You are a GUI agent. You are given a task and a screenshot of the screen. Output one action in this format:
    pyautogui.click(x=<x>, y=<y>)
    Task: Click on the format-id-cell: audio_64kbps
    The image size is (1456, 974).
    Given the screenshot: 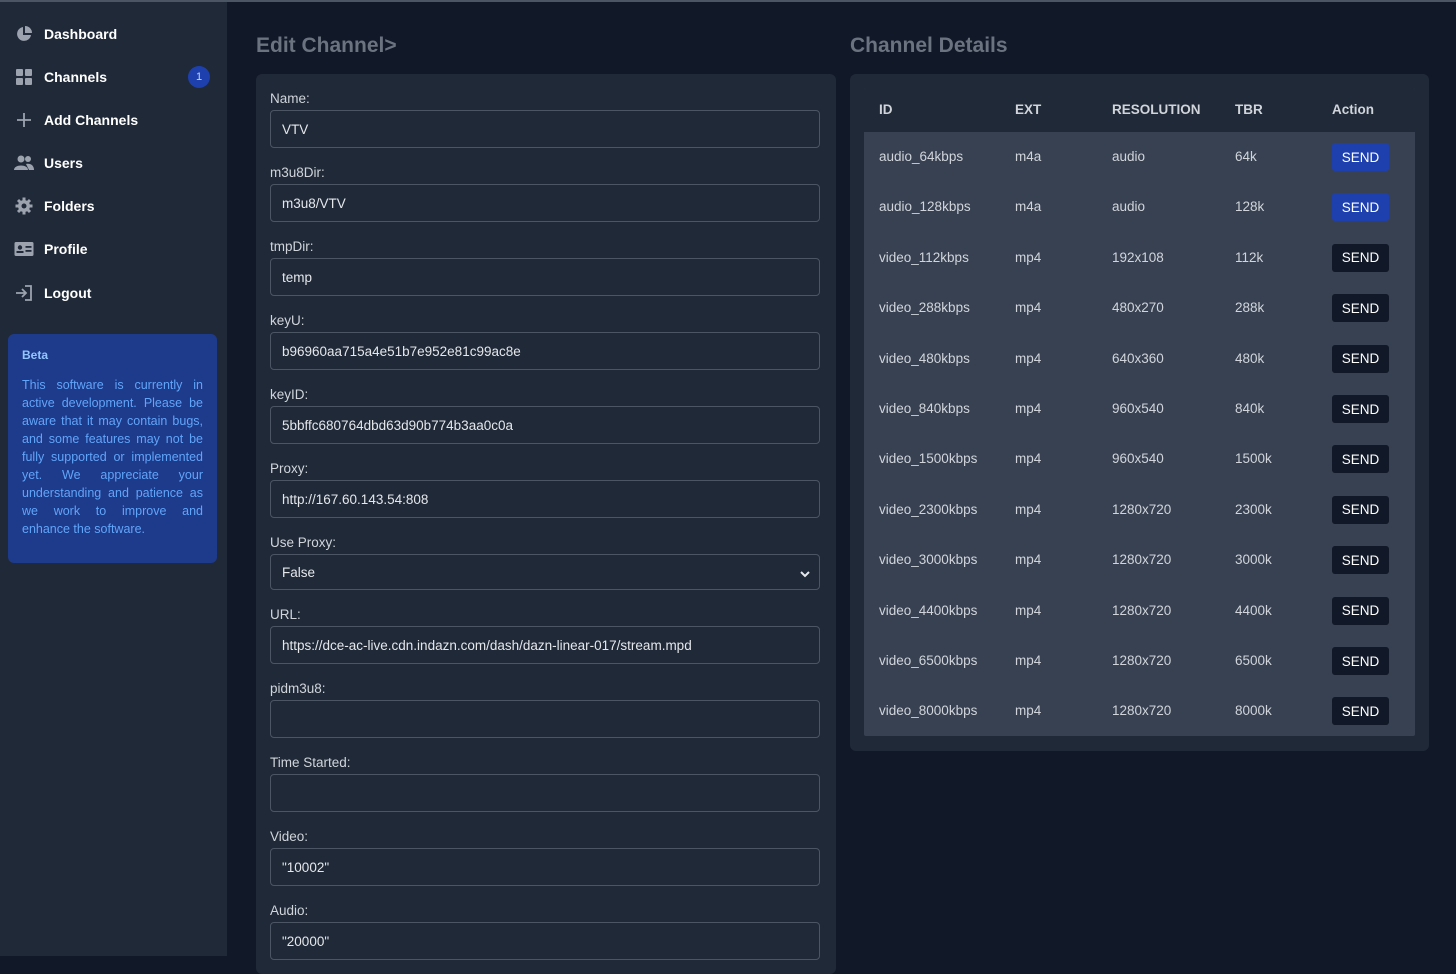 What is the action you would take?
    pyautogui.click(x=921, y=156)
    